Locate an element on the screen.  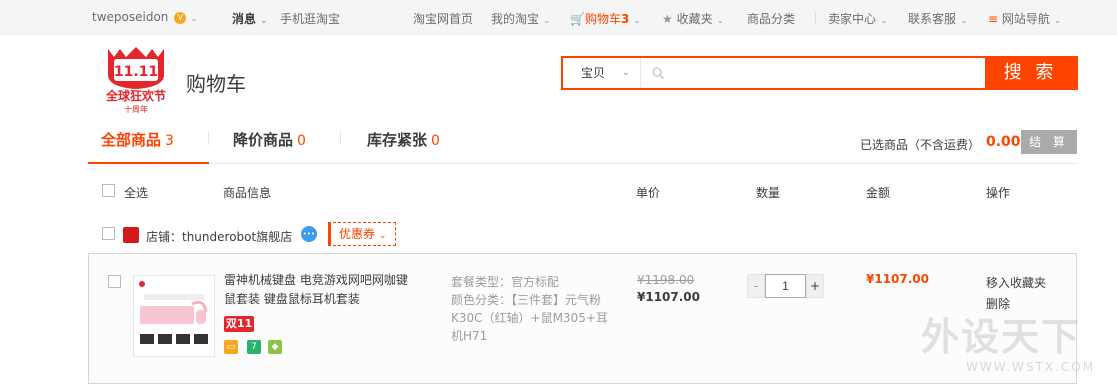
coupon-button: 优惠券 ⌄ is located at coordinates (362, 234).